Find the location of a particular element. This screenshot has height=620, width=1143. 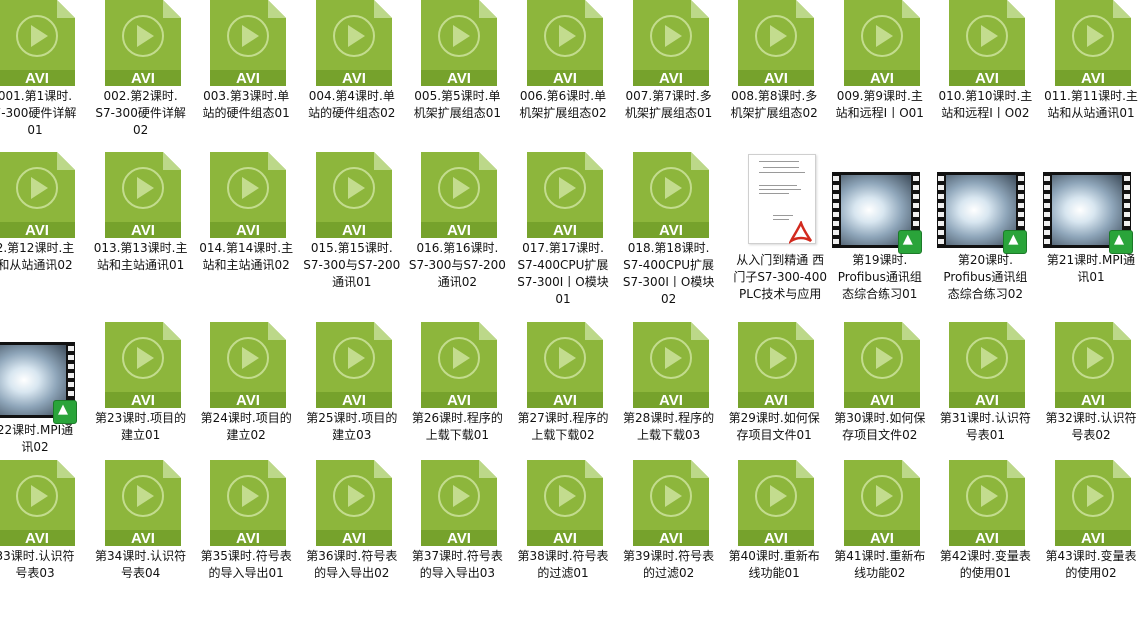

file-item: AVI 第37课时.符号表 的导入导出03 is located at coordinates (457, 540).